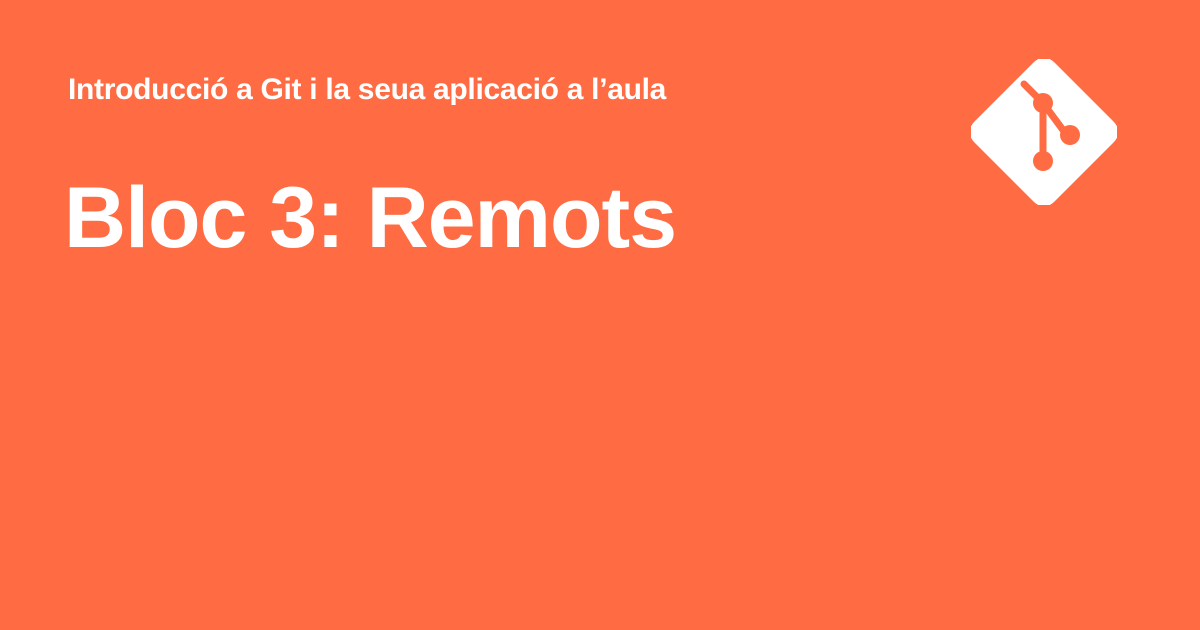 The height and width of the screenshot is (630, 1200). Describe the element at coordinates (370, 218) in the screenshot. I see `page-title: Bloc 3: Remots` at that location.